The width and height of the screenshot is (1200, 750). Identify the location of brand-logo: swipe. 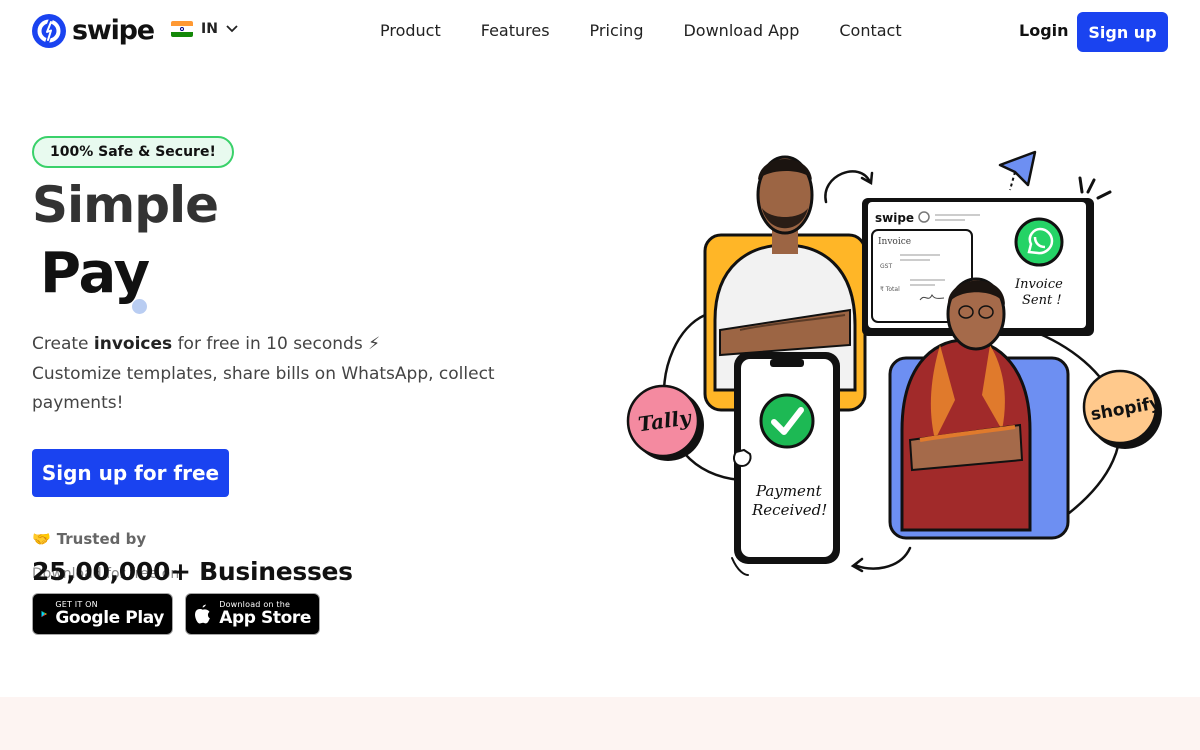
(93, 31).